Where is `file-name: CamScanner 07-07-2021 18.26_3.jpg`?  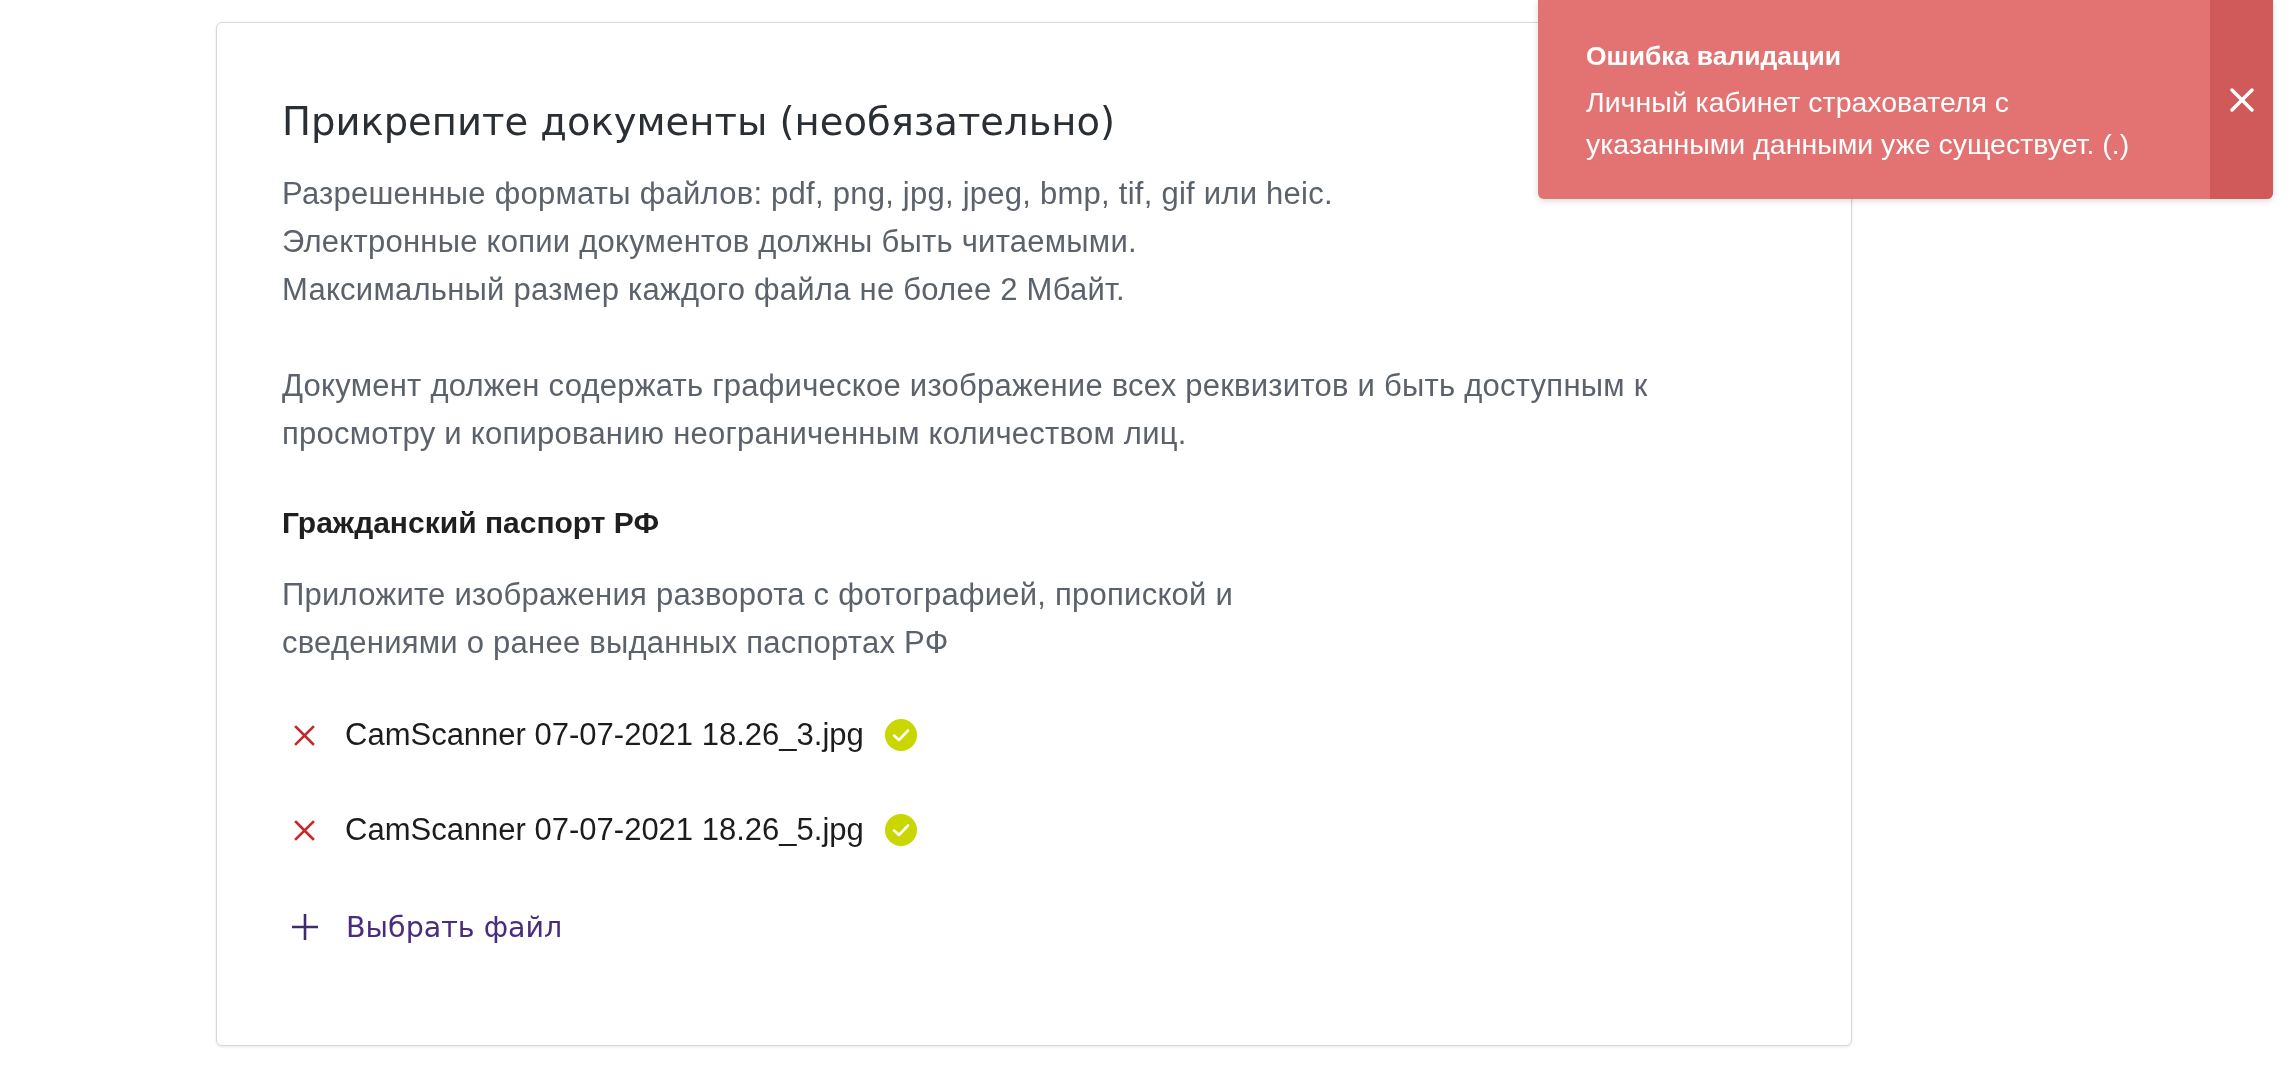
file-name: CamScanner 07-07-2021 18.26_3.jpg is located at coordinates (604, 735).